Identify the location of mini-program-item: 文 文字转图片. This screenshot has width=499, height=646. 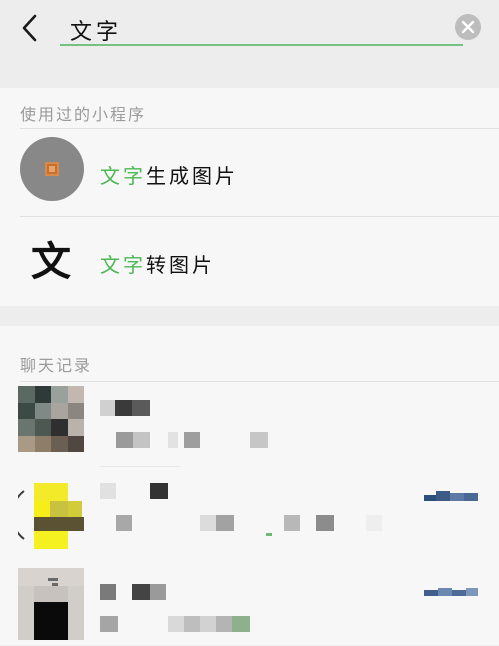
(249, 262).